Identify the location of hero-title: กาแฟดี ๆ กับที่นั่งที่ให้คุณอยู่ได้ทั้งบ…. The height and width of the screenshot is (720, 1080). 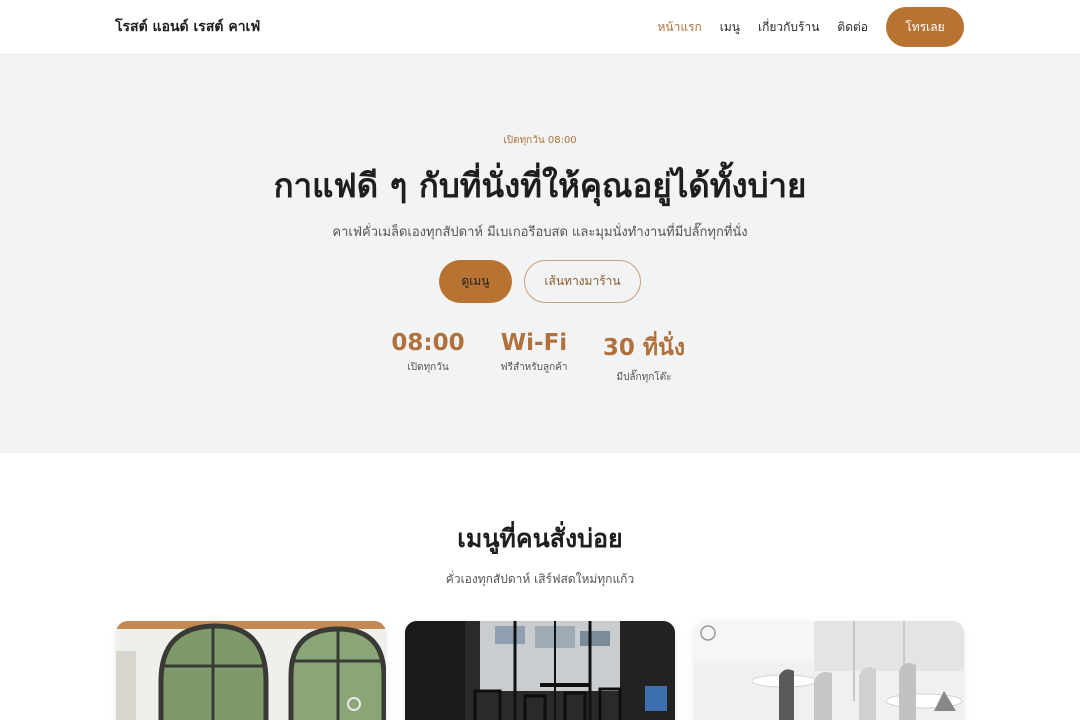
(540, 185).